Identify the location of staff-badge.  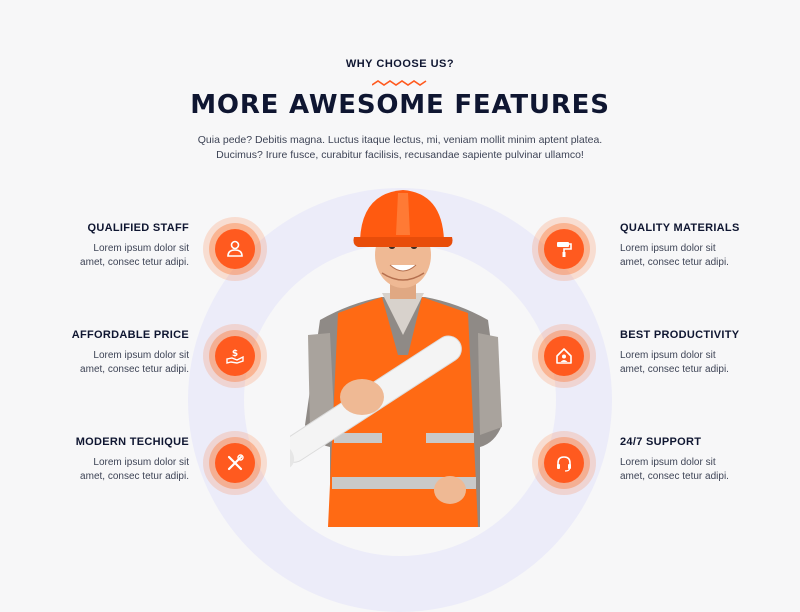
(235, 249).